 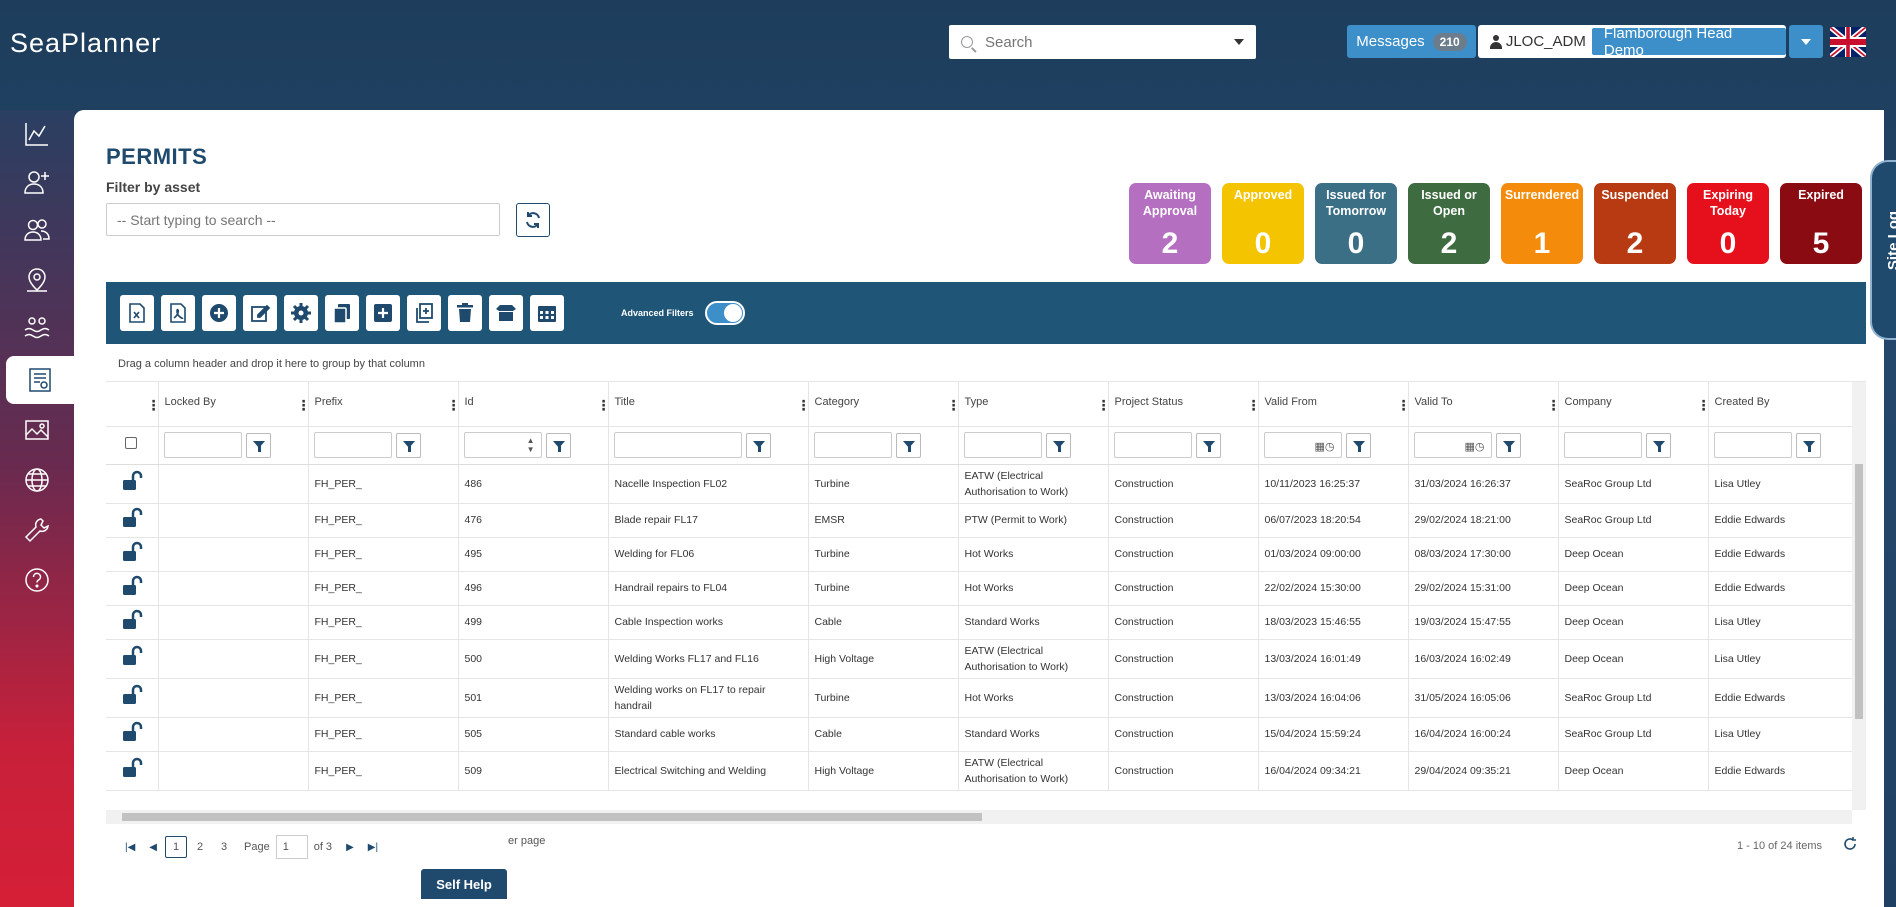 What do you see at coordinates (202, 445) in the screenshot?
I see `filter-input-locked-by` at bounding box center [202, 445].